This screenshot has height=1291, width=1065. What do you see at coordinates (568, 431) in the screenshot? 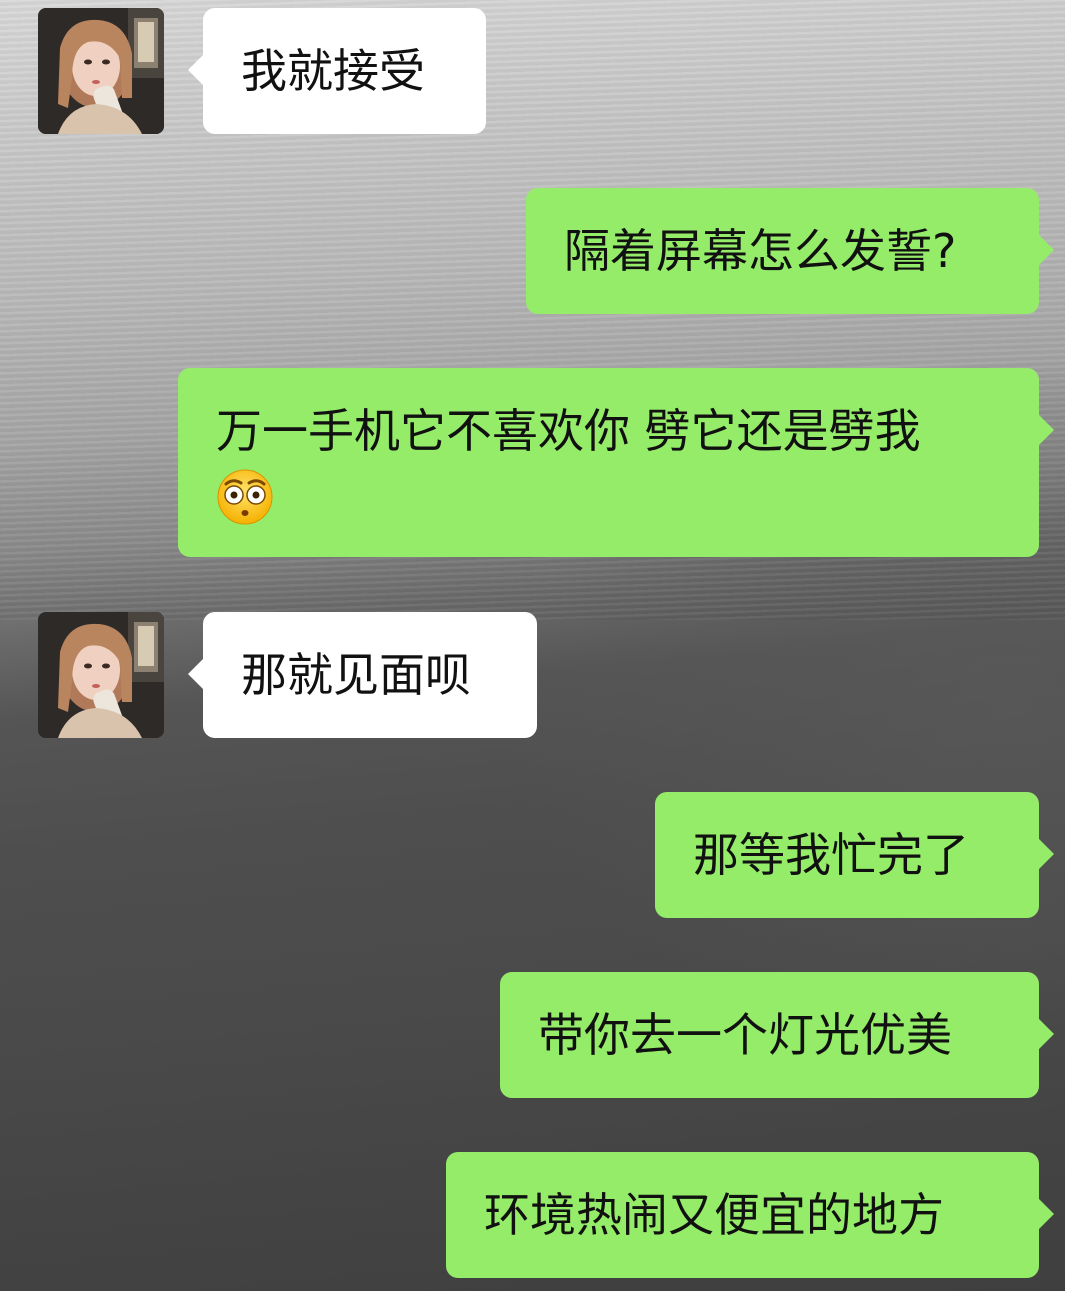
I see `message-text: 万一手机它不喜欢你 劈它还是劈我` at bounding box center [568, 431].